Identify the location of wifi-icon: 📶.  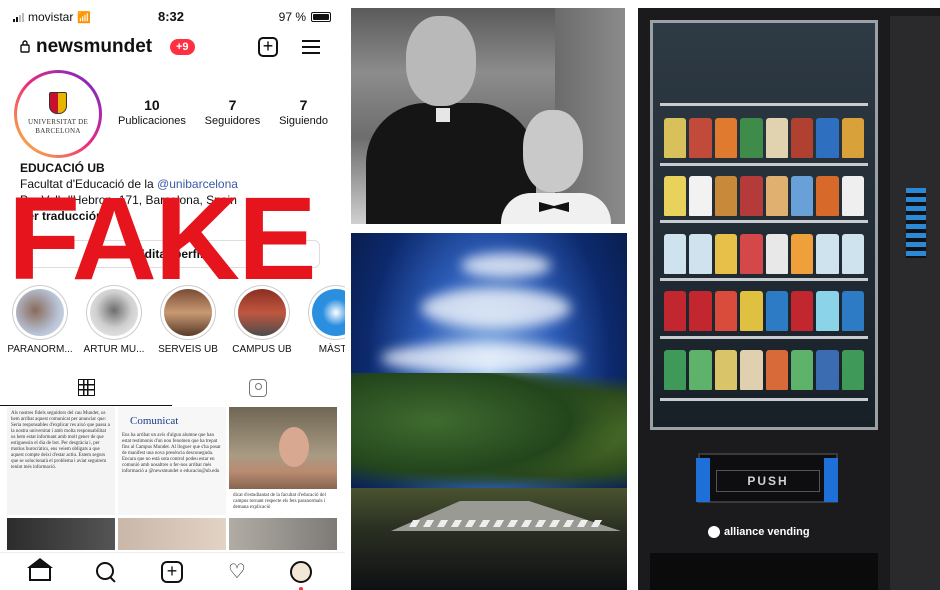
(84, 17).